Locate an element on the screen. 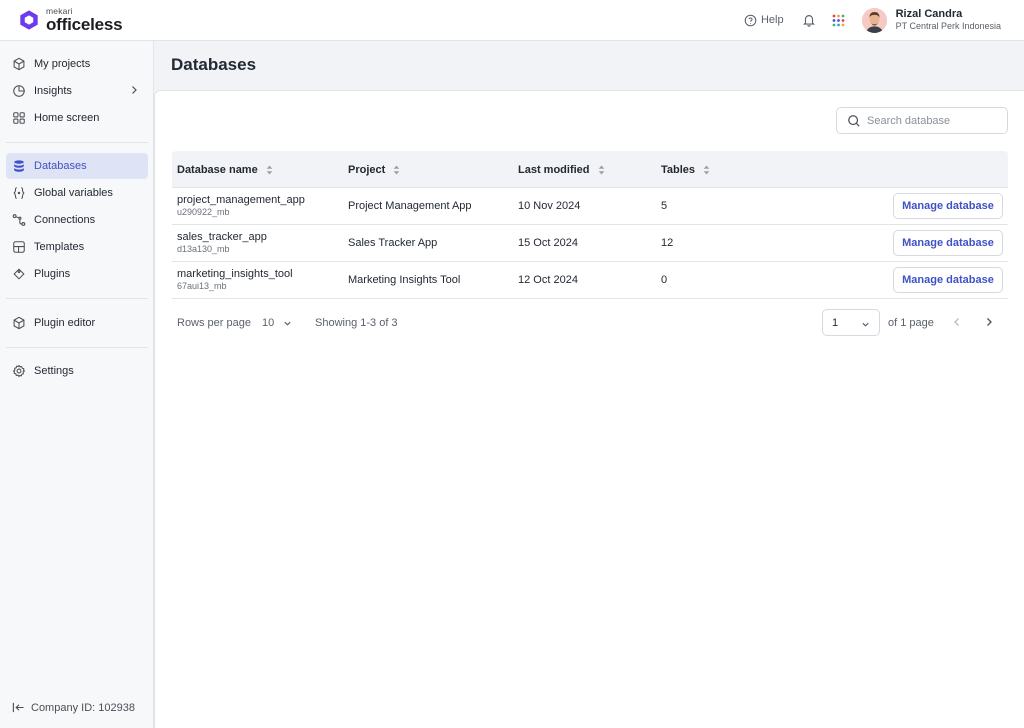 This screenshot has width=1024, height=728. brand-name: officeless is located at coordinates (84, 25).